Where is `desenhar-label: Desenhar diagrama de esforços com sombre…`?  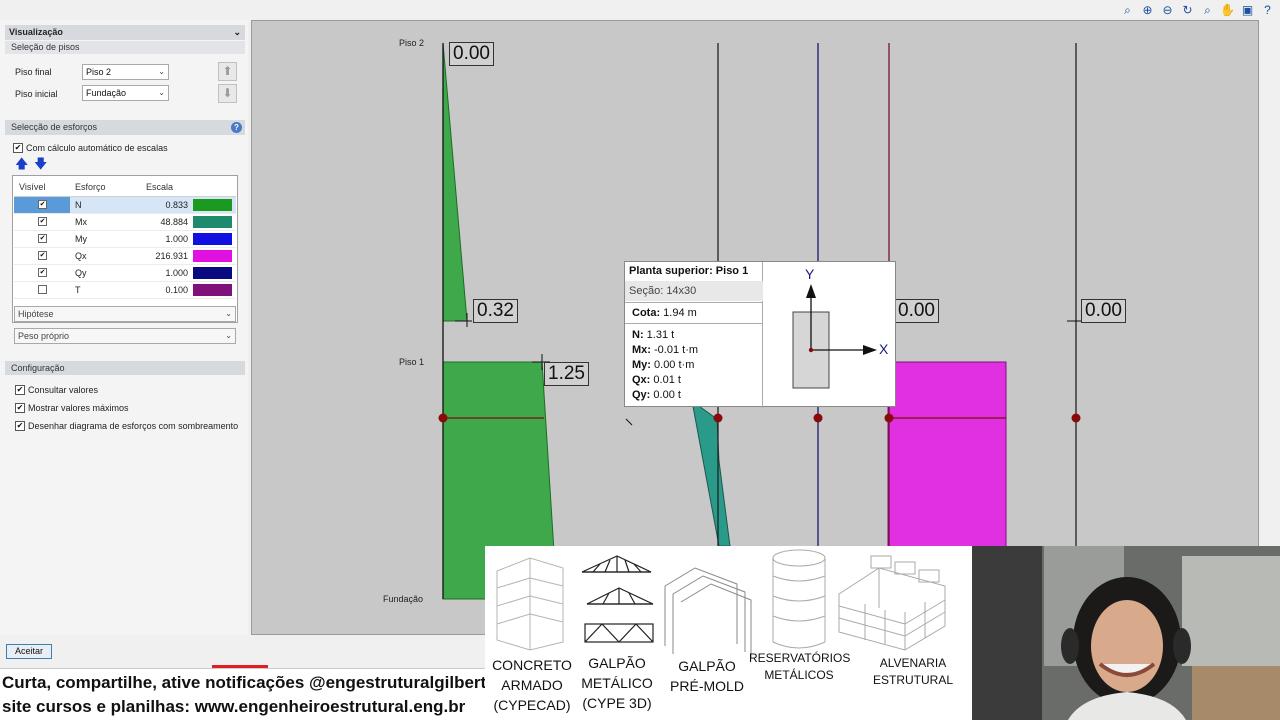
desenhar-label: Desenhar diagrama de esforços com sombre… is located at coordinates (133, 426).